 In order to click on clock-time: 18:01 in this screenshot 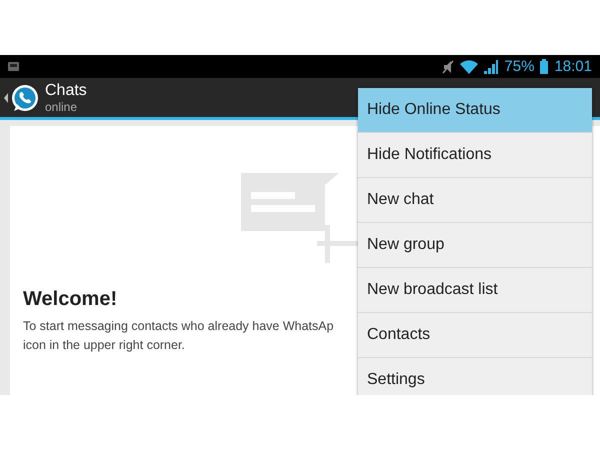, I will do `click(573, 66)`.